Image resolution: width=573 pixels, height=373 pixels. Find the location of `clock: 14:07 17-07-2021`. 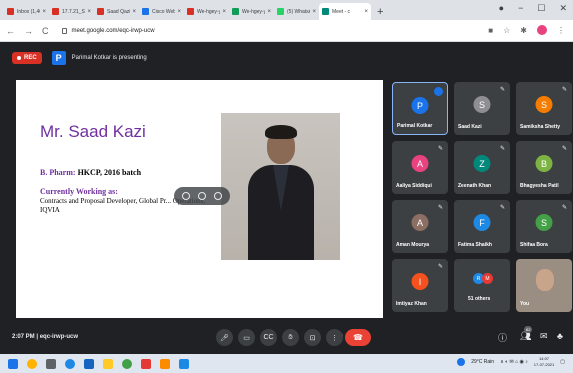

clock: 14:07 17-07-2021 is located at coordinates (544, 362).